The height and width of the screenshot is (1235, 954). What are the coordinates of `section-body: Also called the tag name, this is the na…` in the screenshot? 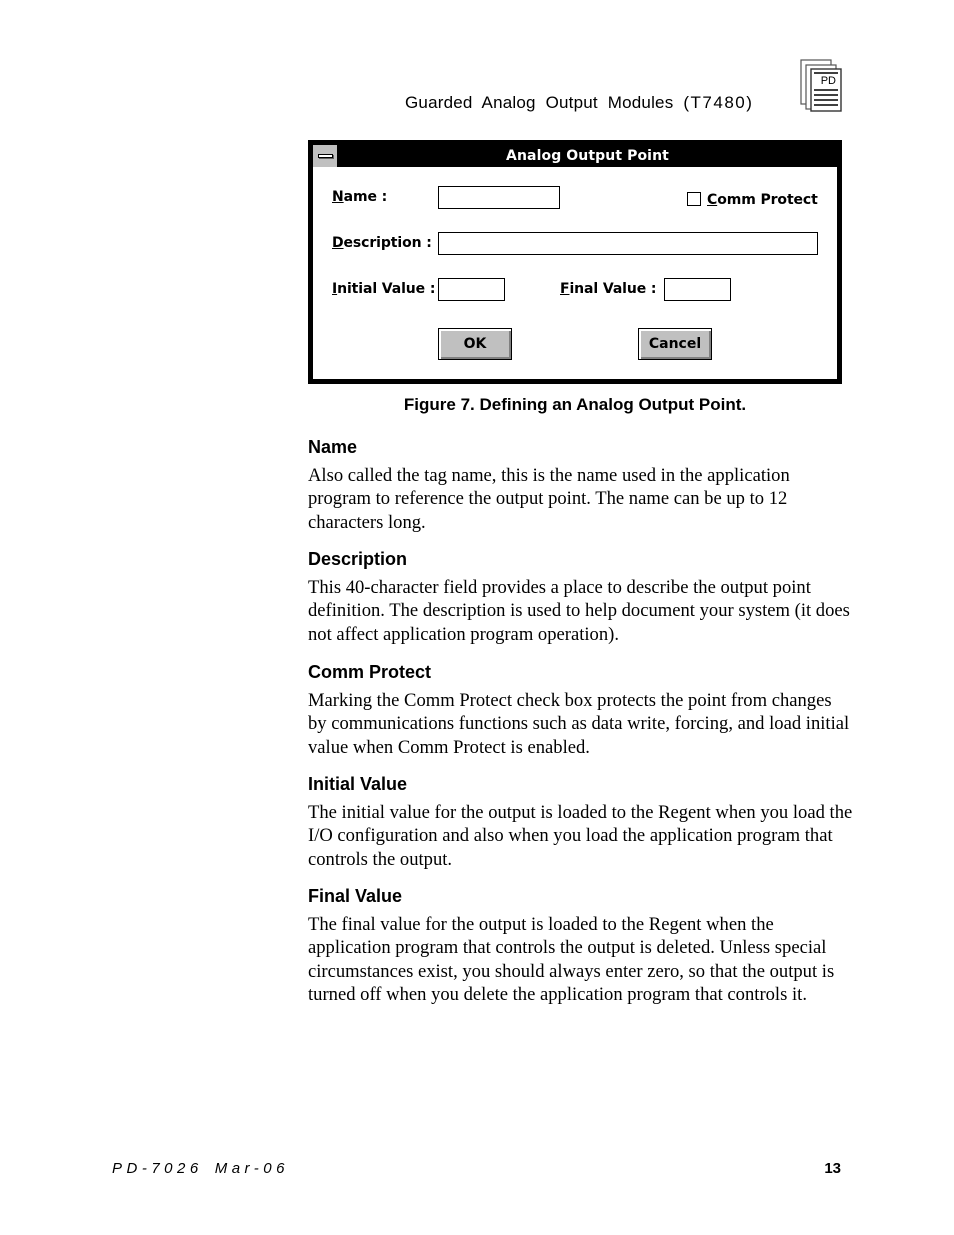 It's located at (549, 499).